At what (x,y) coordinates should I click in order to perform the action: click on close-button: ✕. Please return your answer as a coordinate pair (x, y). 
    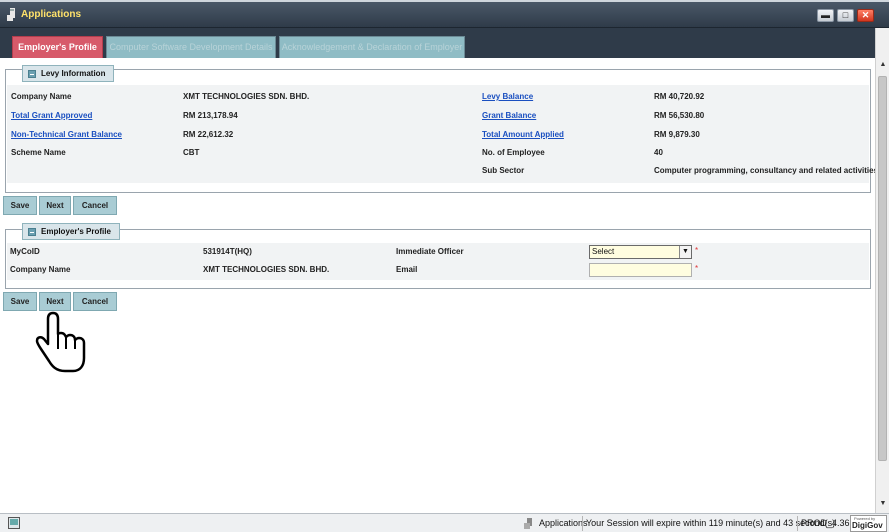
    Looking at the image, I should click on (865, 15).